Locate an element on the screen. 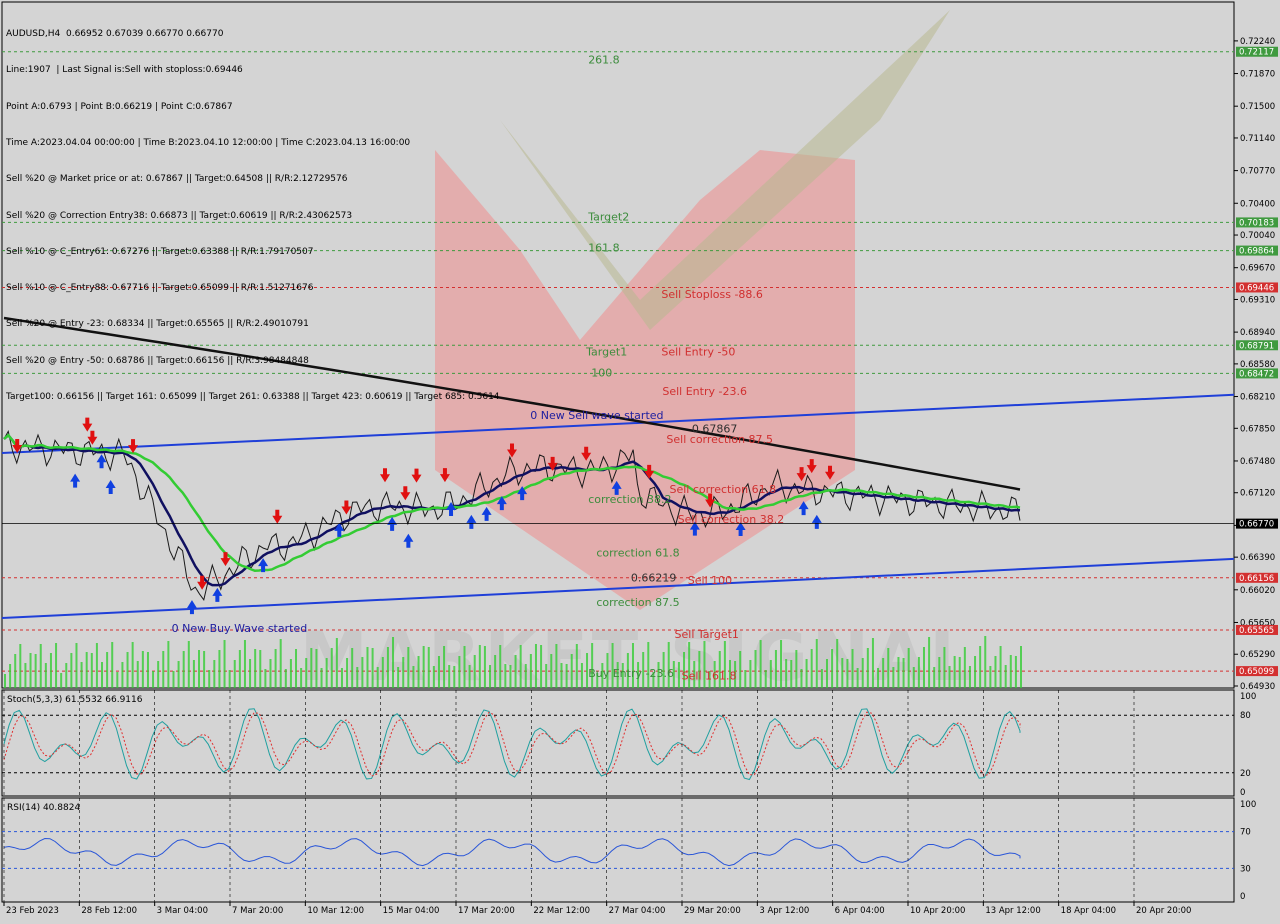 This screenshot has height=924, width=1280. current-price-tag-label: 0.66770 is located at coordinates (1256, 525).